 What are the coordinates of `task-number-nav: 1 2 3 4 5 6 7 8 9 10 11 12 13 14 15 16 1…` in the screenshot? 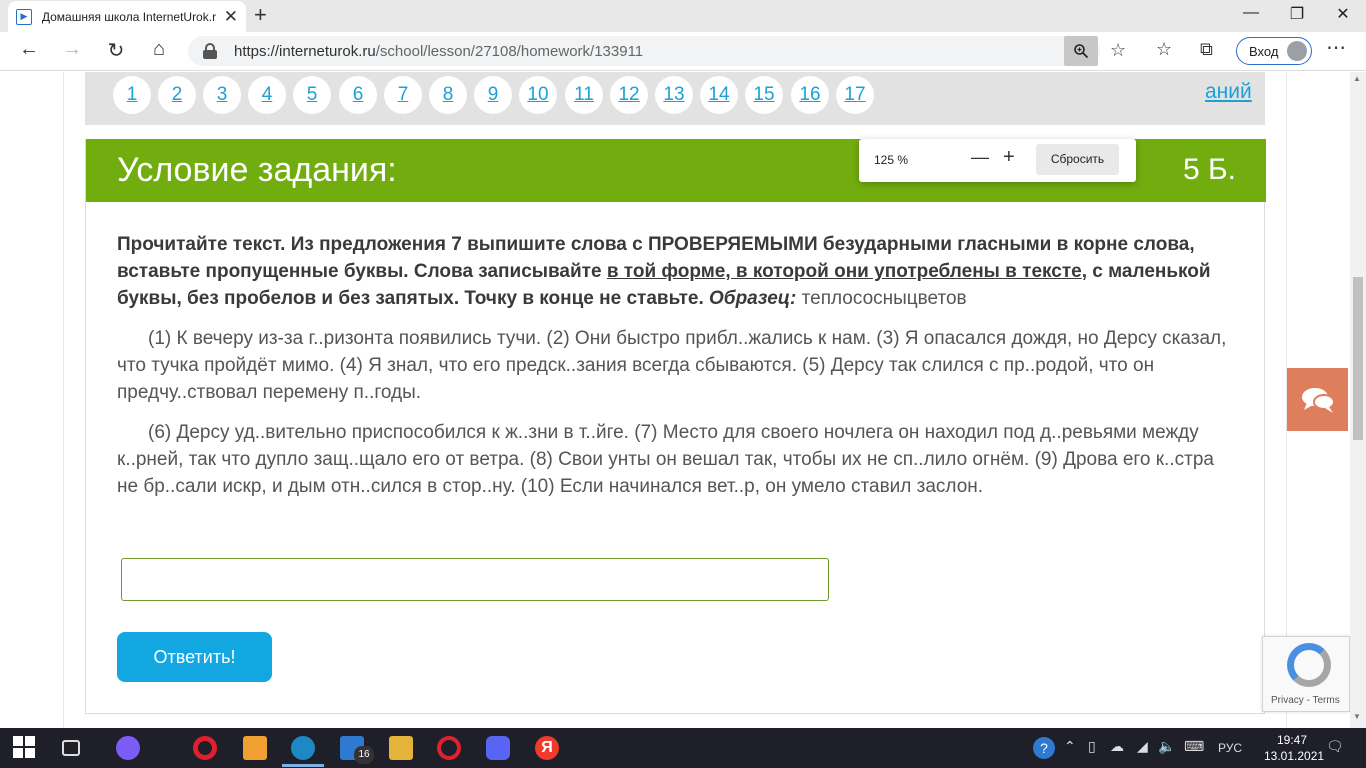 It's located at (675, 98).